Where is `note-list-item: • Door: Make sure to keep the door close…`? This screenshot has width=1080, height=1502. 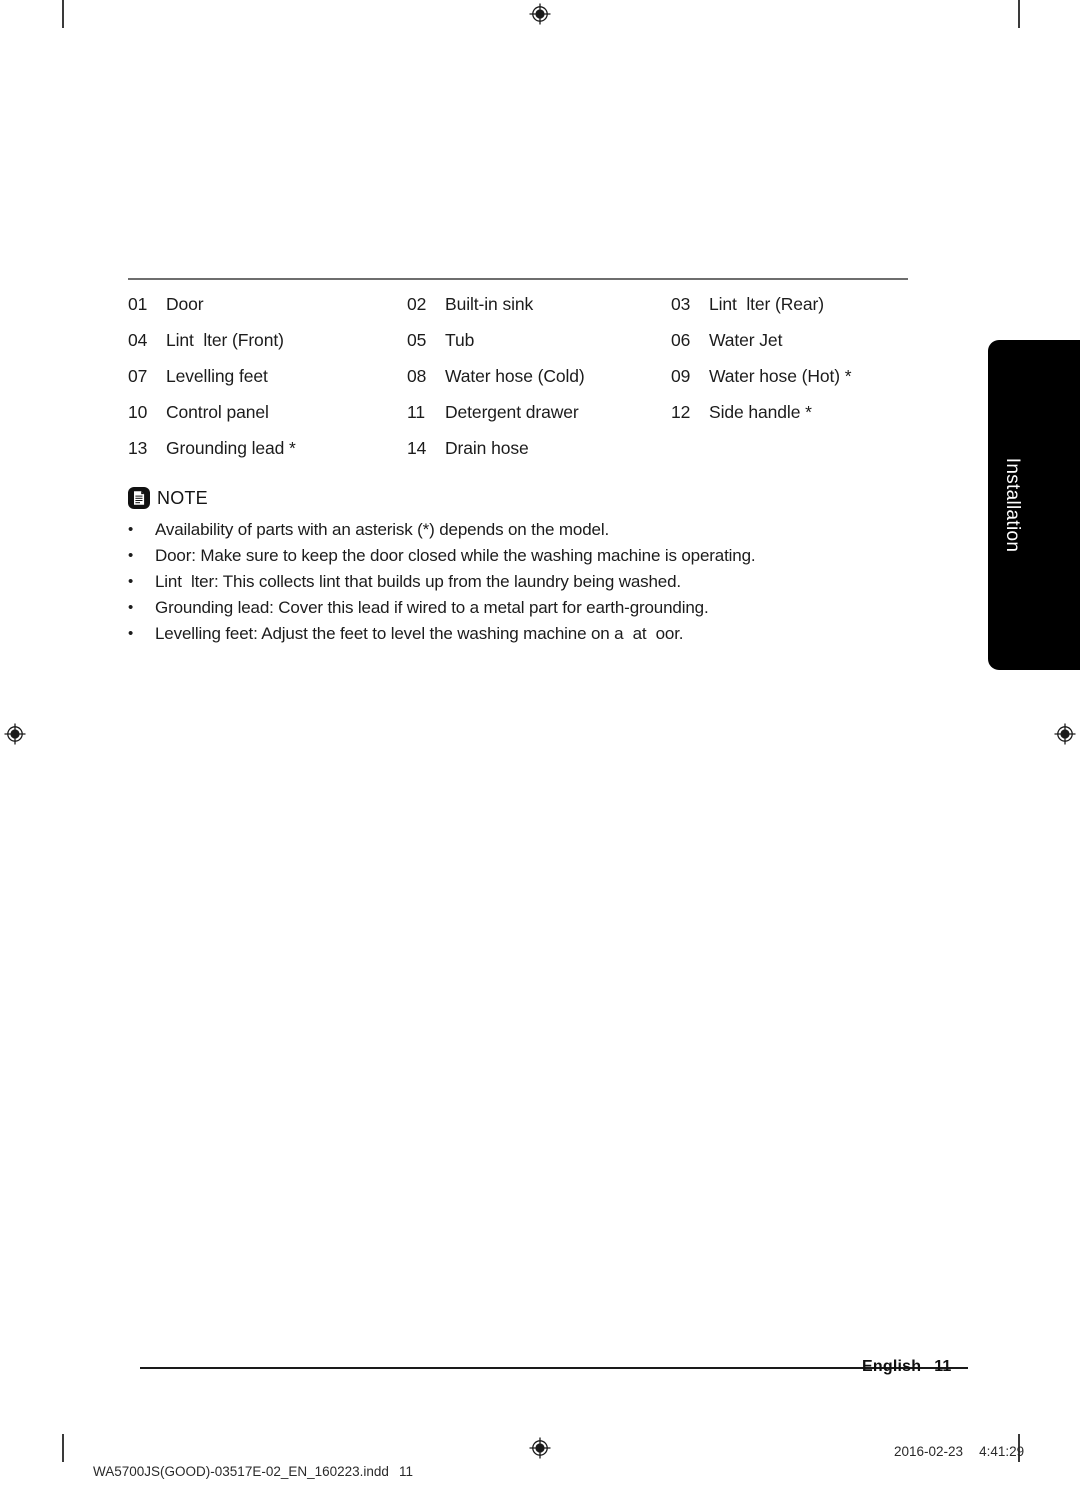
note-list-item: • Door: Make sure to keep the door close… is located at coordinates (528, 556).